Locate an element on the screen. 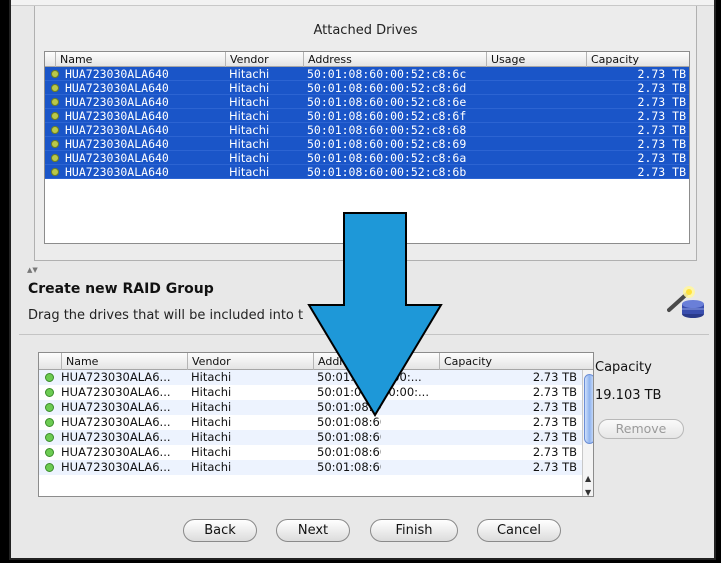 Image resolution: width=721 pixels, height=563 pixels. cell-address: 50:01:08:60:00:52:c8:68 is located at coordinates (387, 130).